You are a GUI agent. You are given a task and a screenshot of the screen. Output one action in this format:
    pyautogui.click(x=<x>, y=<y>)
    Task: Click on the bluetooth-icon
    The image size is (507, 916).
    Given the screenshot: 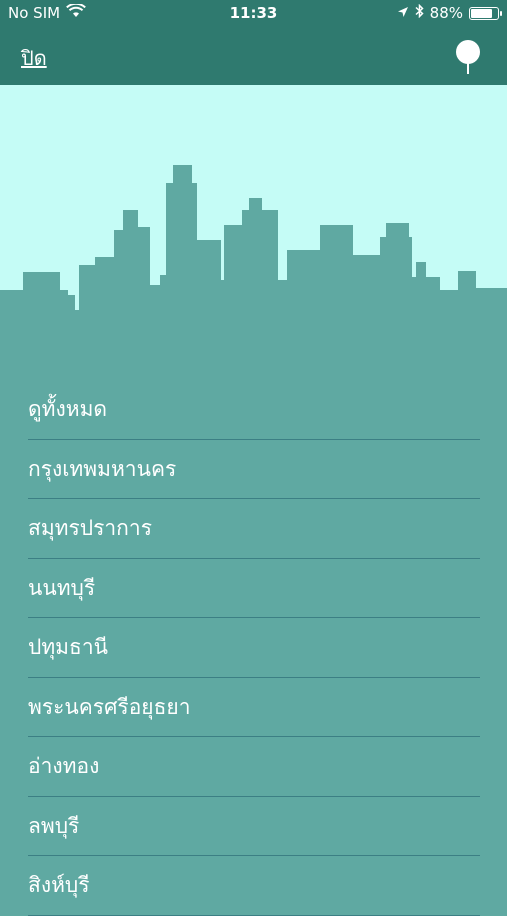 What is the action you would take?
    pyautogui.click(x=419, y=12)
    